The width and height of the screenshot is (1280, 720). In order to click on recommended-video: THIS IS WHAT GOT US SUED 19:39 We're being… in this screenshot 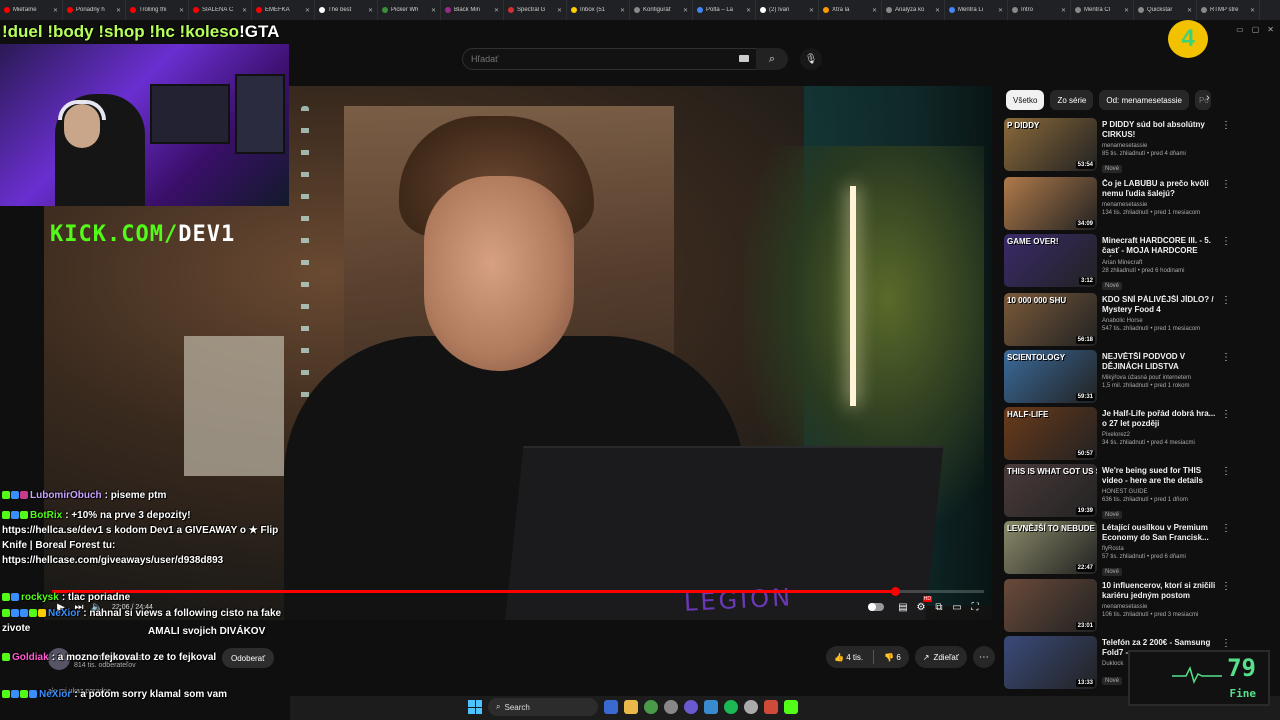, I will do `click(1120, 491)`.